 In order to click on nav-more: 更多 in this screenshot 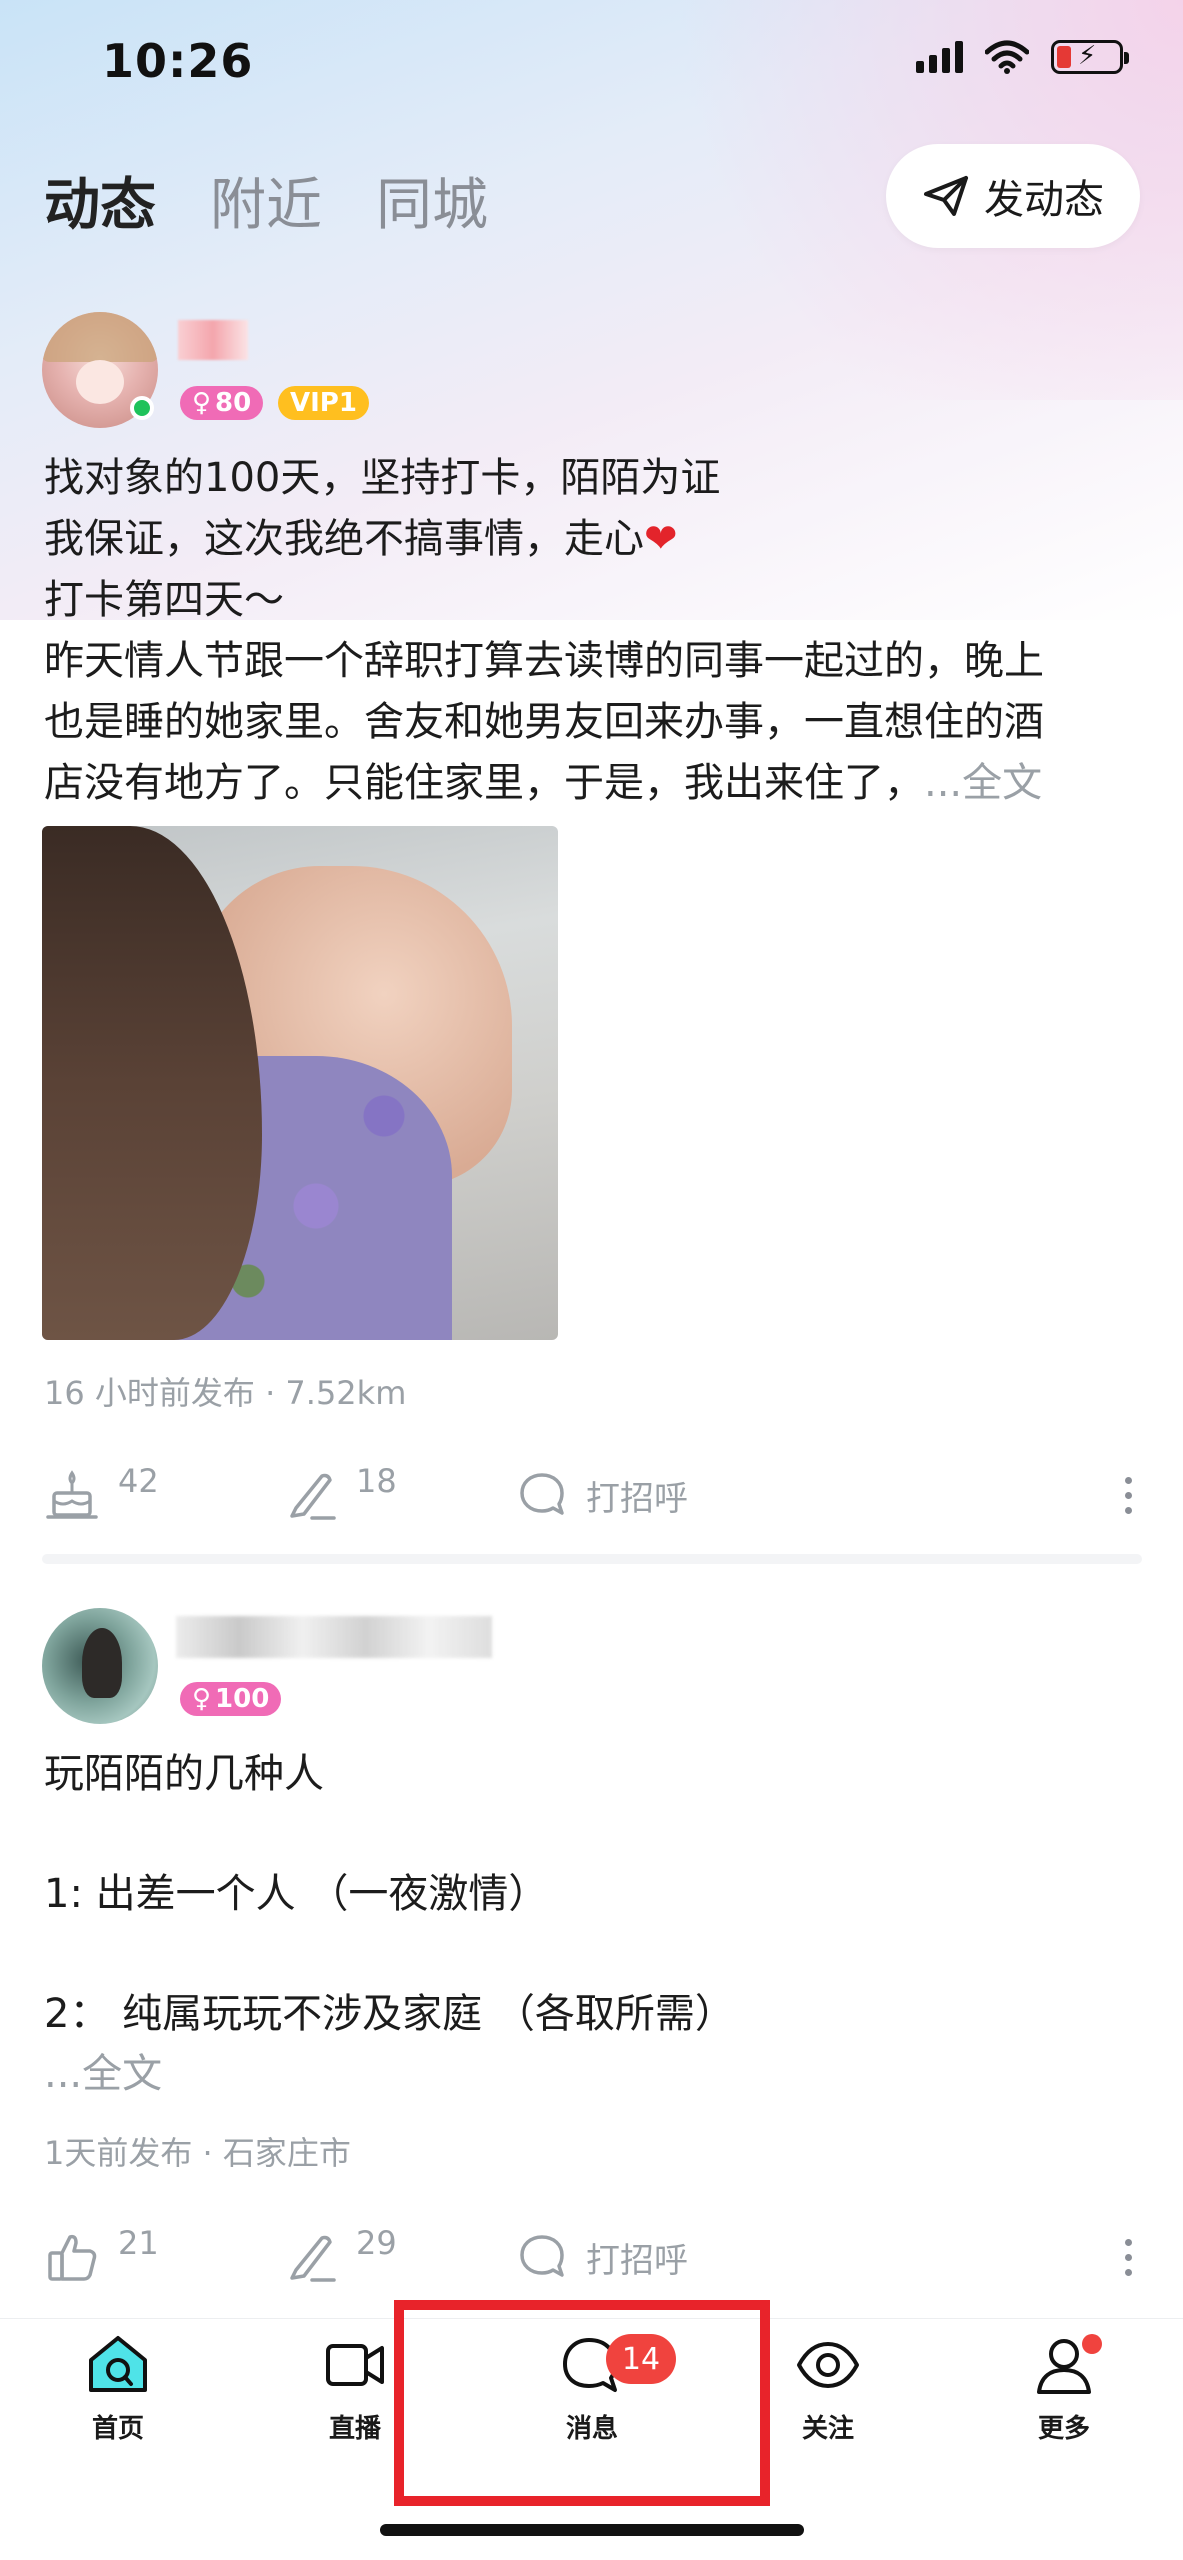, I will do `click(1064, 2389)`.